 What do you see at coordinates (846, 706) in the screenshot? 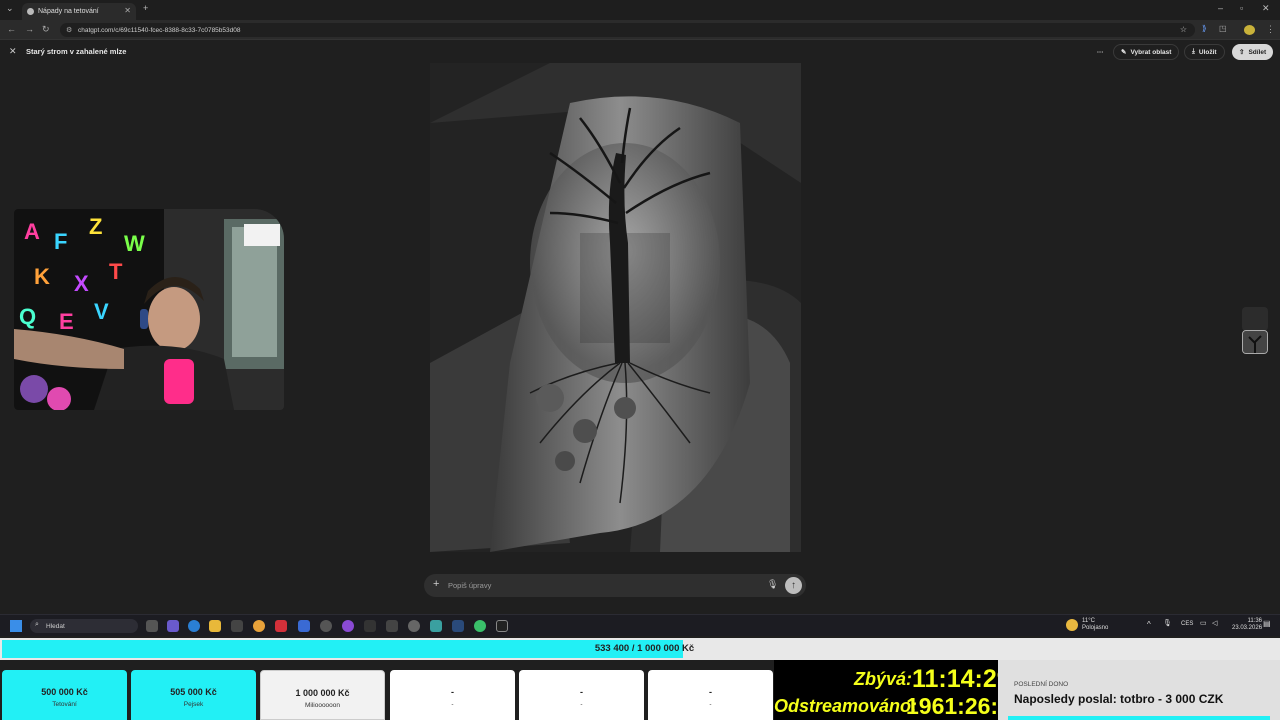
I see `streamed-label: Odstreamováno:` at bounding box center [846, 706].